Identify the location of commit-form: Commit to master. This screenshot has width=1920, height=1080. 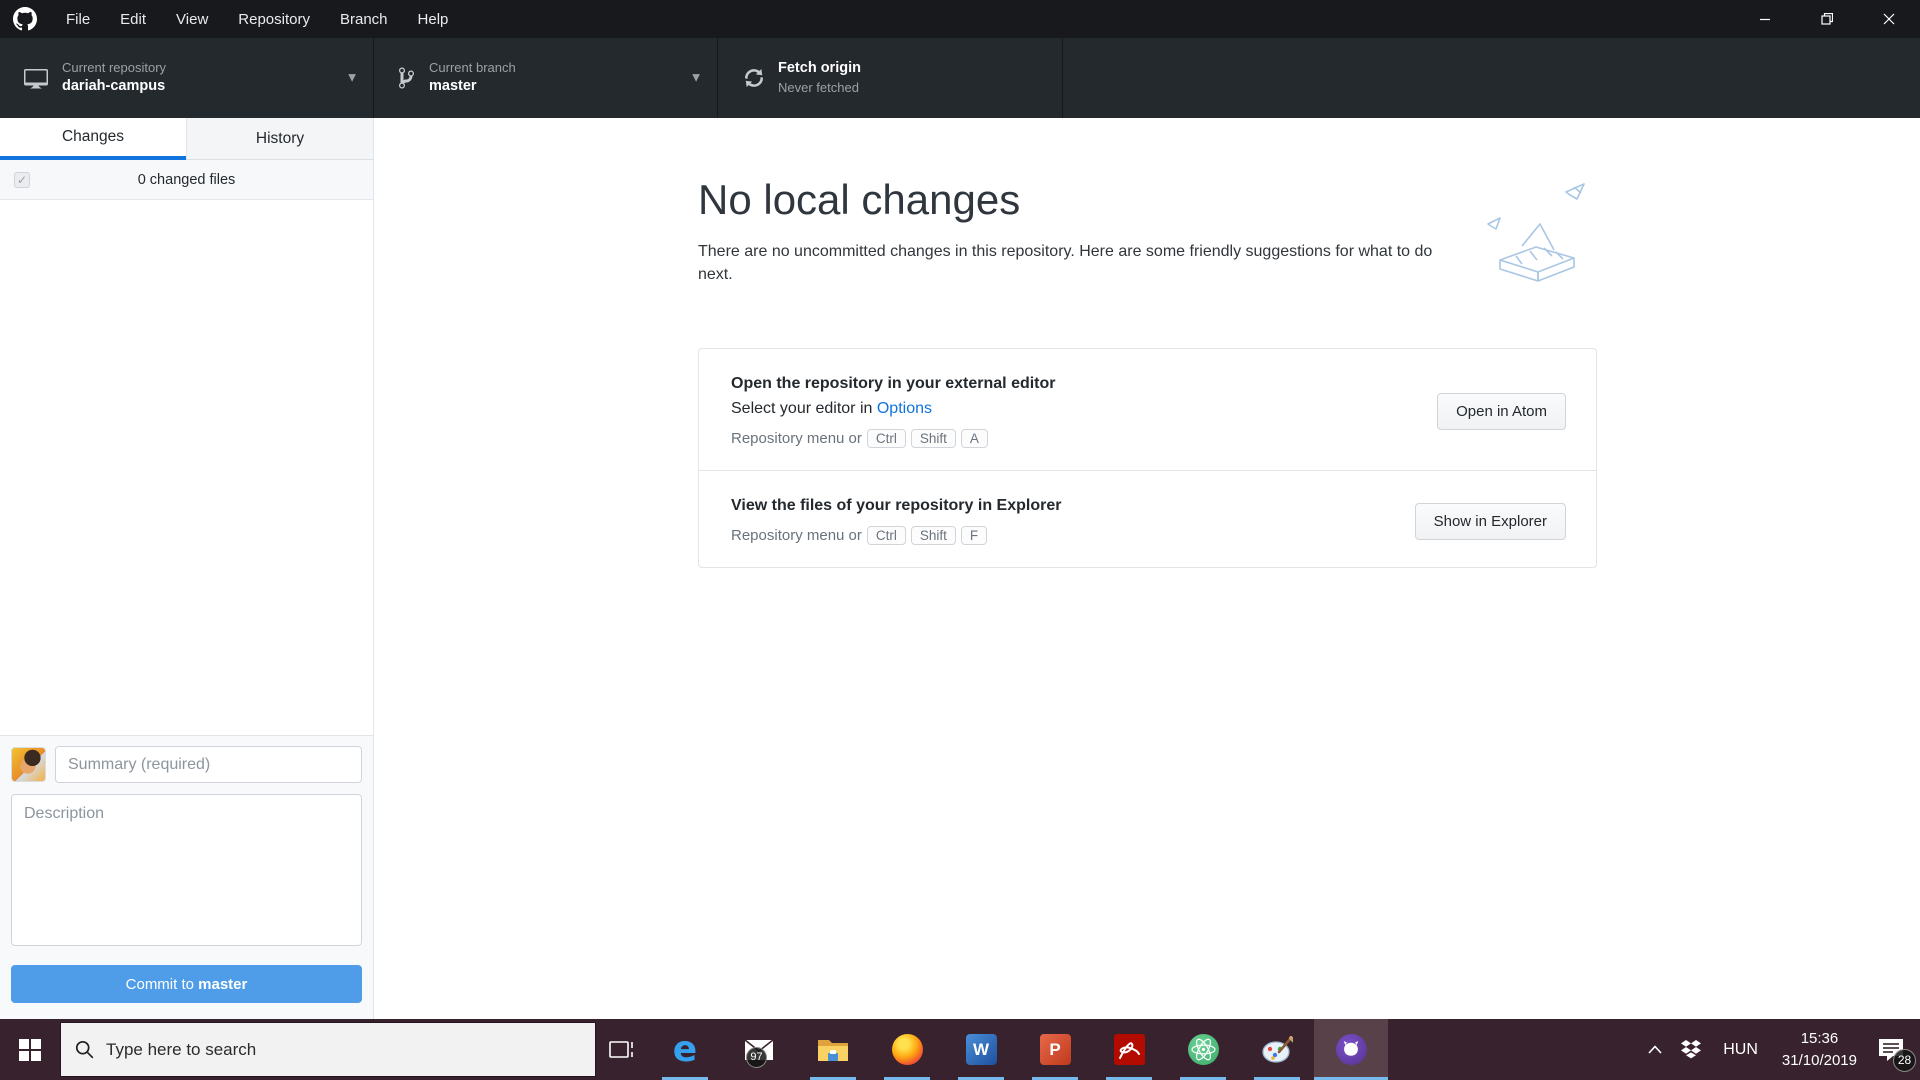
(186, 877).